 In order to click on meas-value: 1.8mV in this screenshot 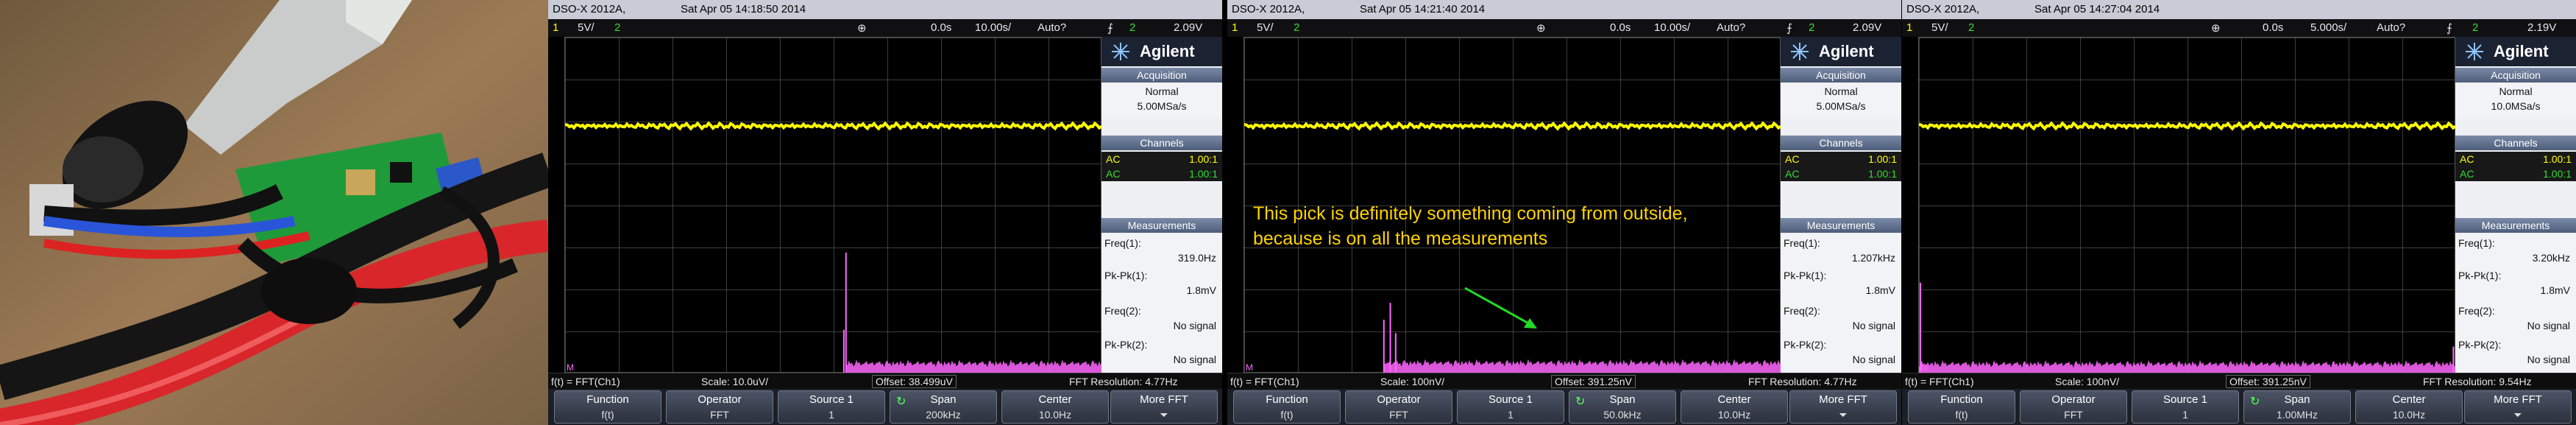, I will do `click(1880, 290)`.